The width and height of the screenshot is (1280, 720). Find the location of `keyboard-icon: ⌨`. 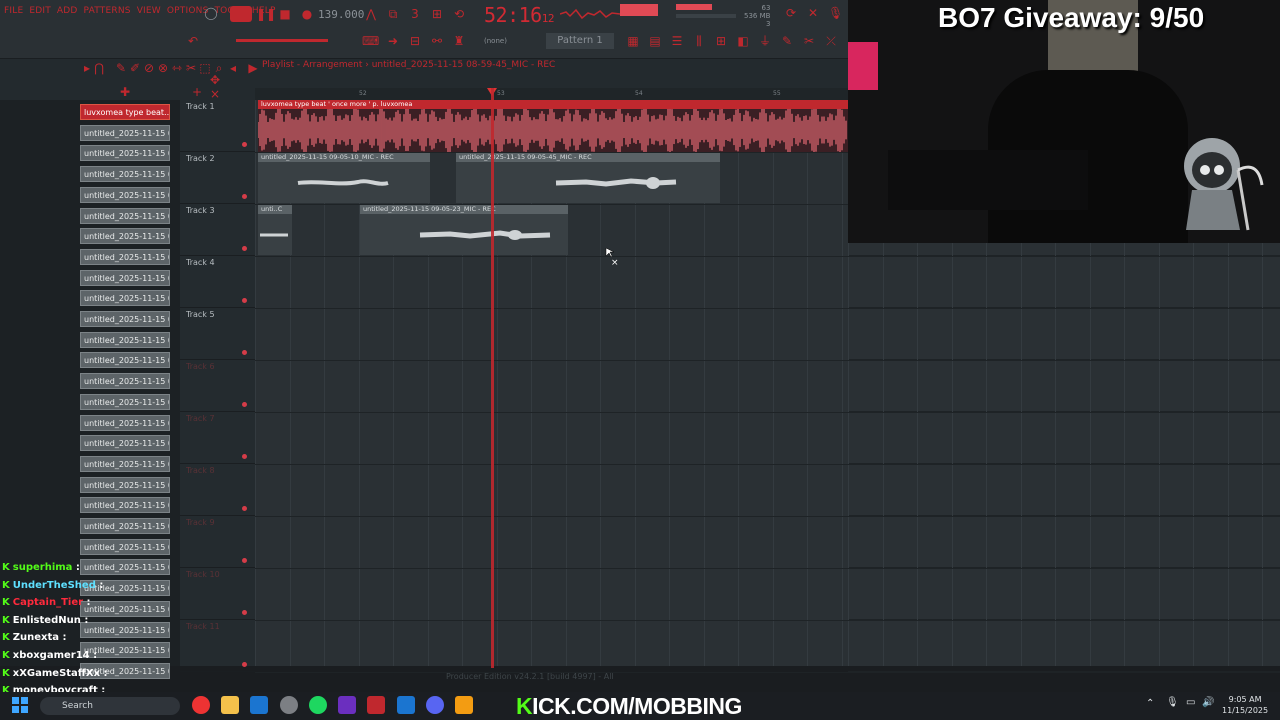

keyboard-icon: ⌨ is located at coordinates (370, 41).